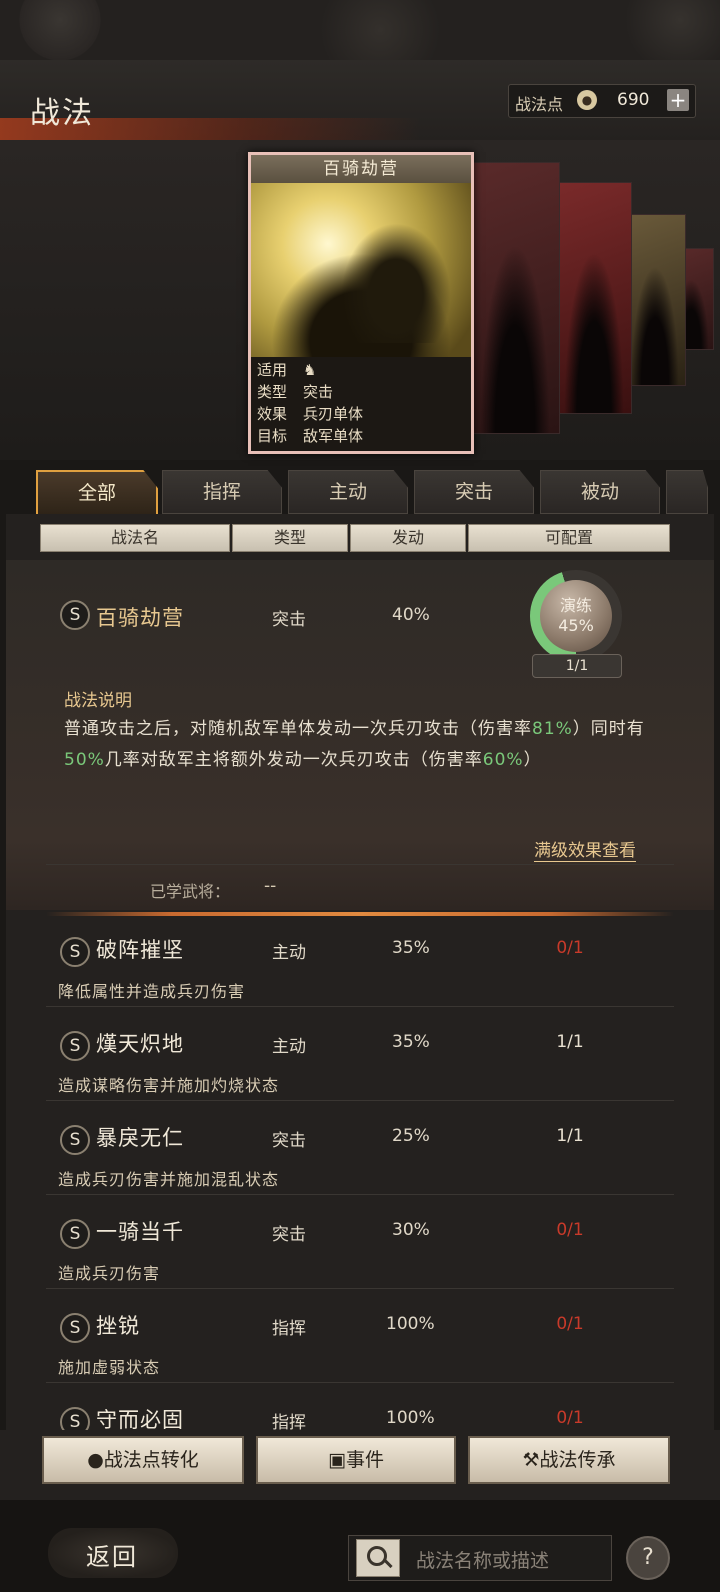 The width and height of the screenshot is (720, 1592). Describe the element at coordinates (361, 404) in the screenshot. I see `card-info: 适用 ♞ 类型 突击 效果 兵刃单体 目标 敌军单体` at that location.